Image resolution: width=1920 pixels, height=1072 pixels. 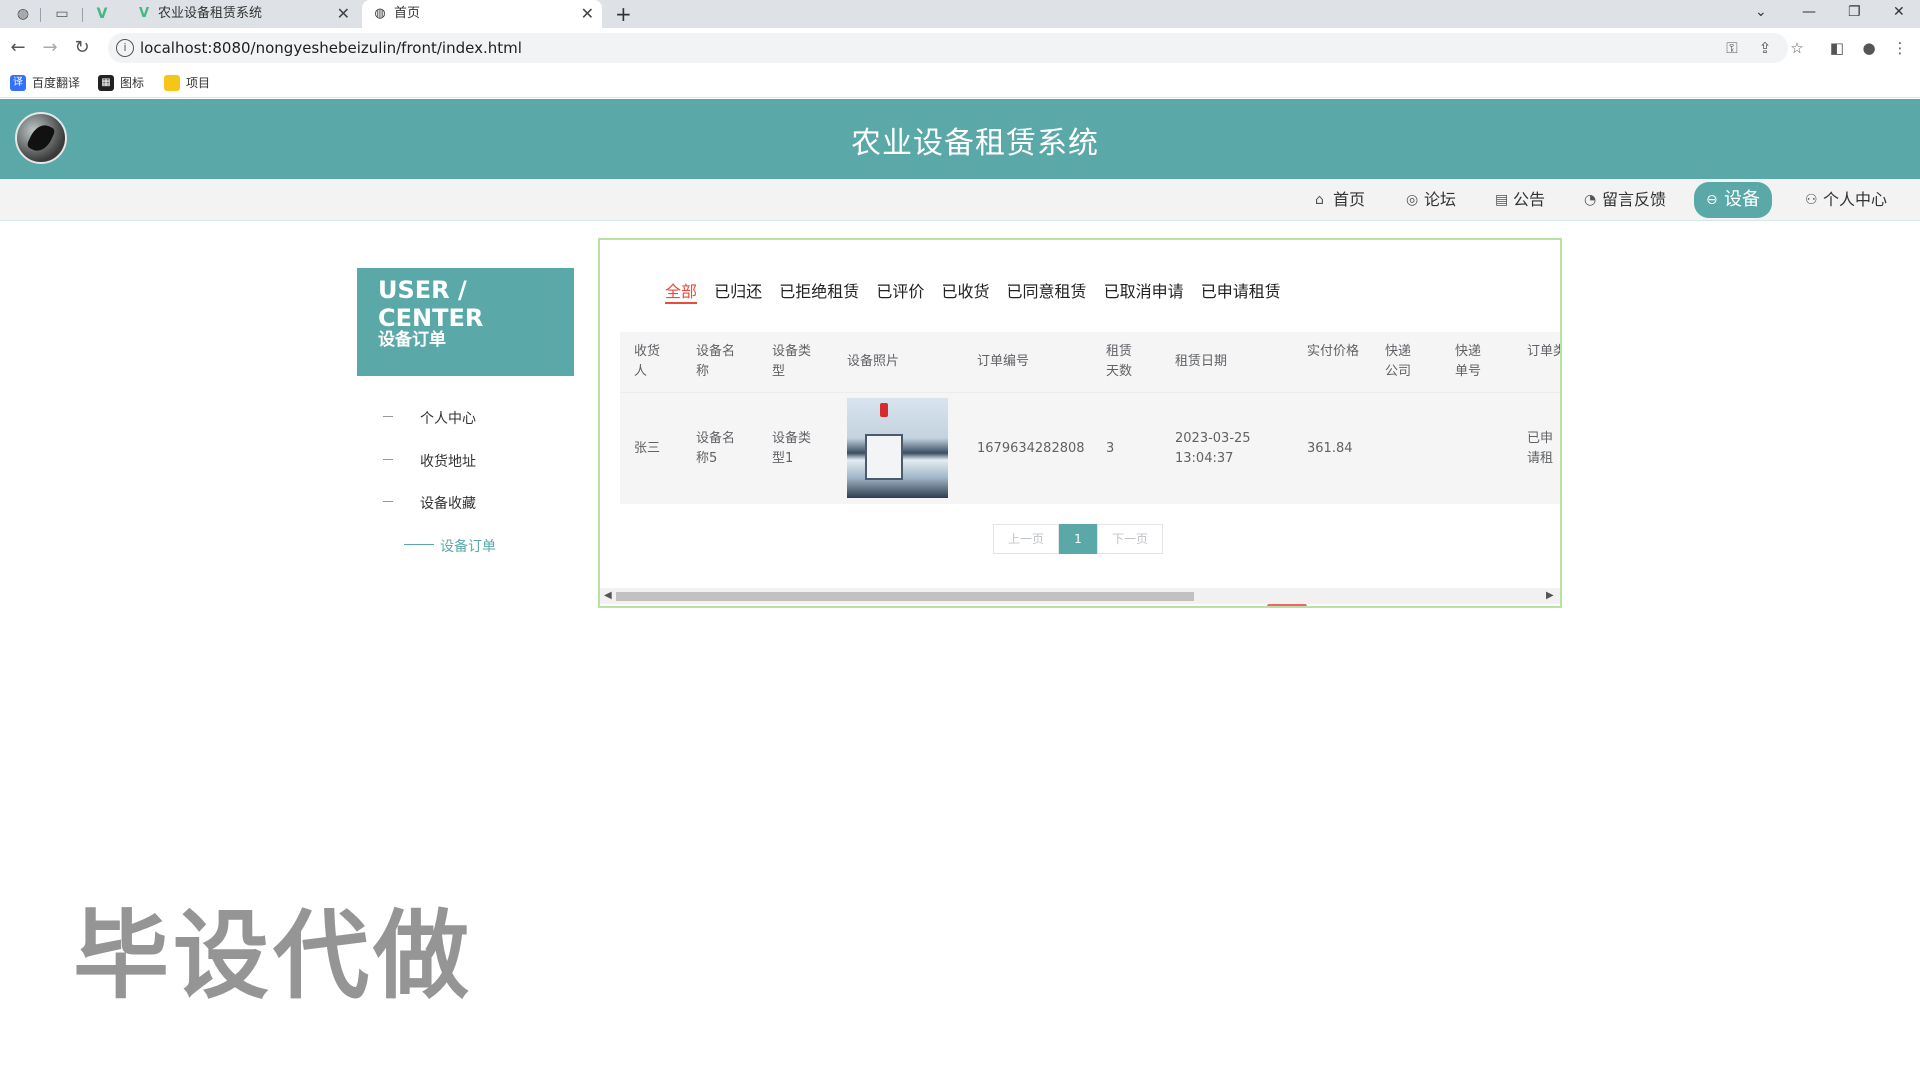 What do you see at coordinates (1340, 200) in the screenshot?
I see `nav-item-home: ⌂ 首页` at bounding box center [1340, 200].